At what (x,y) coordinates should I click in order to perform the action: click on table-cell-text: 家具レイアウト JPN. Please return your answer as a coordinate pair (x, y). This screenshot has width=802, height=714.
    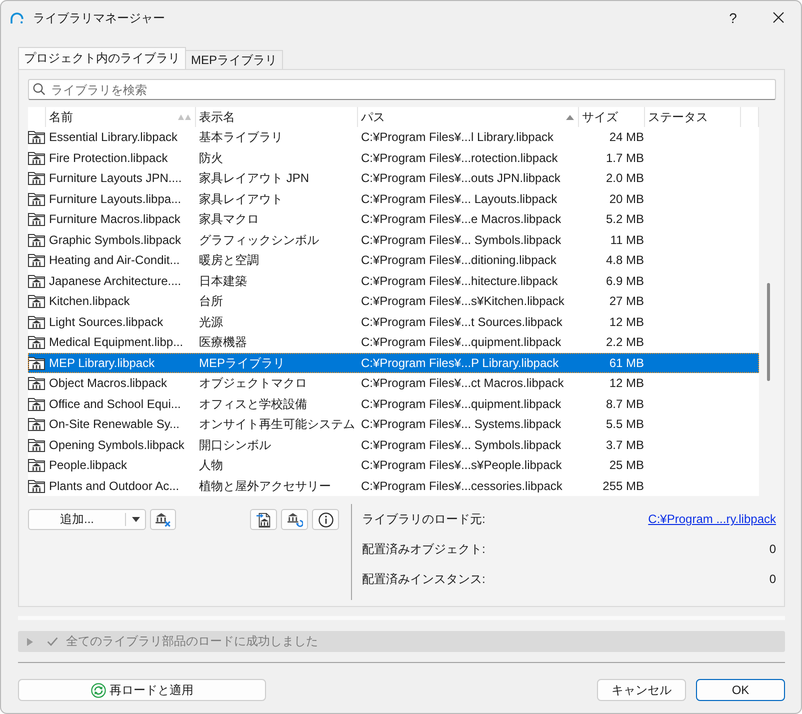
    Looking at the image, I should click on (254, 178).